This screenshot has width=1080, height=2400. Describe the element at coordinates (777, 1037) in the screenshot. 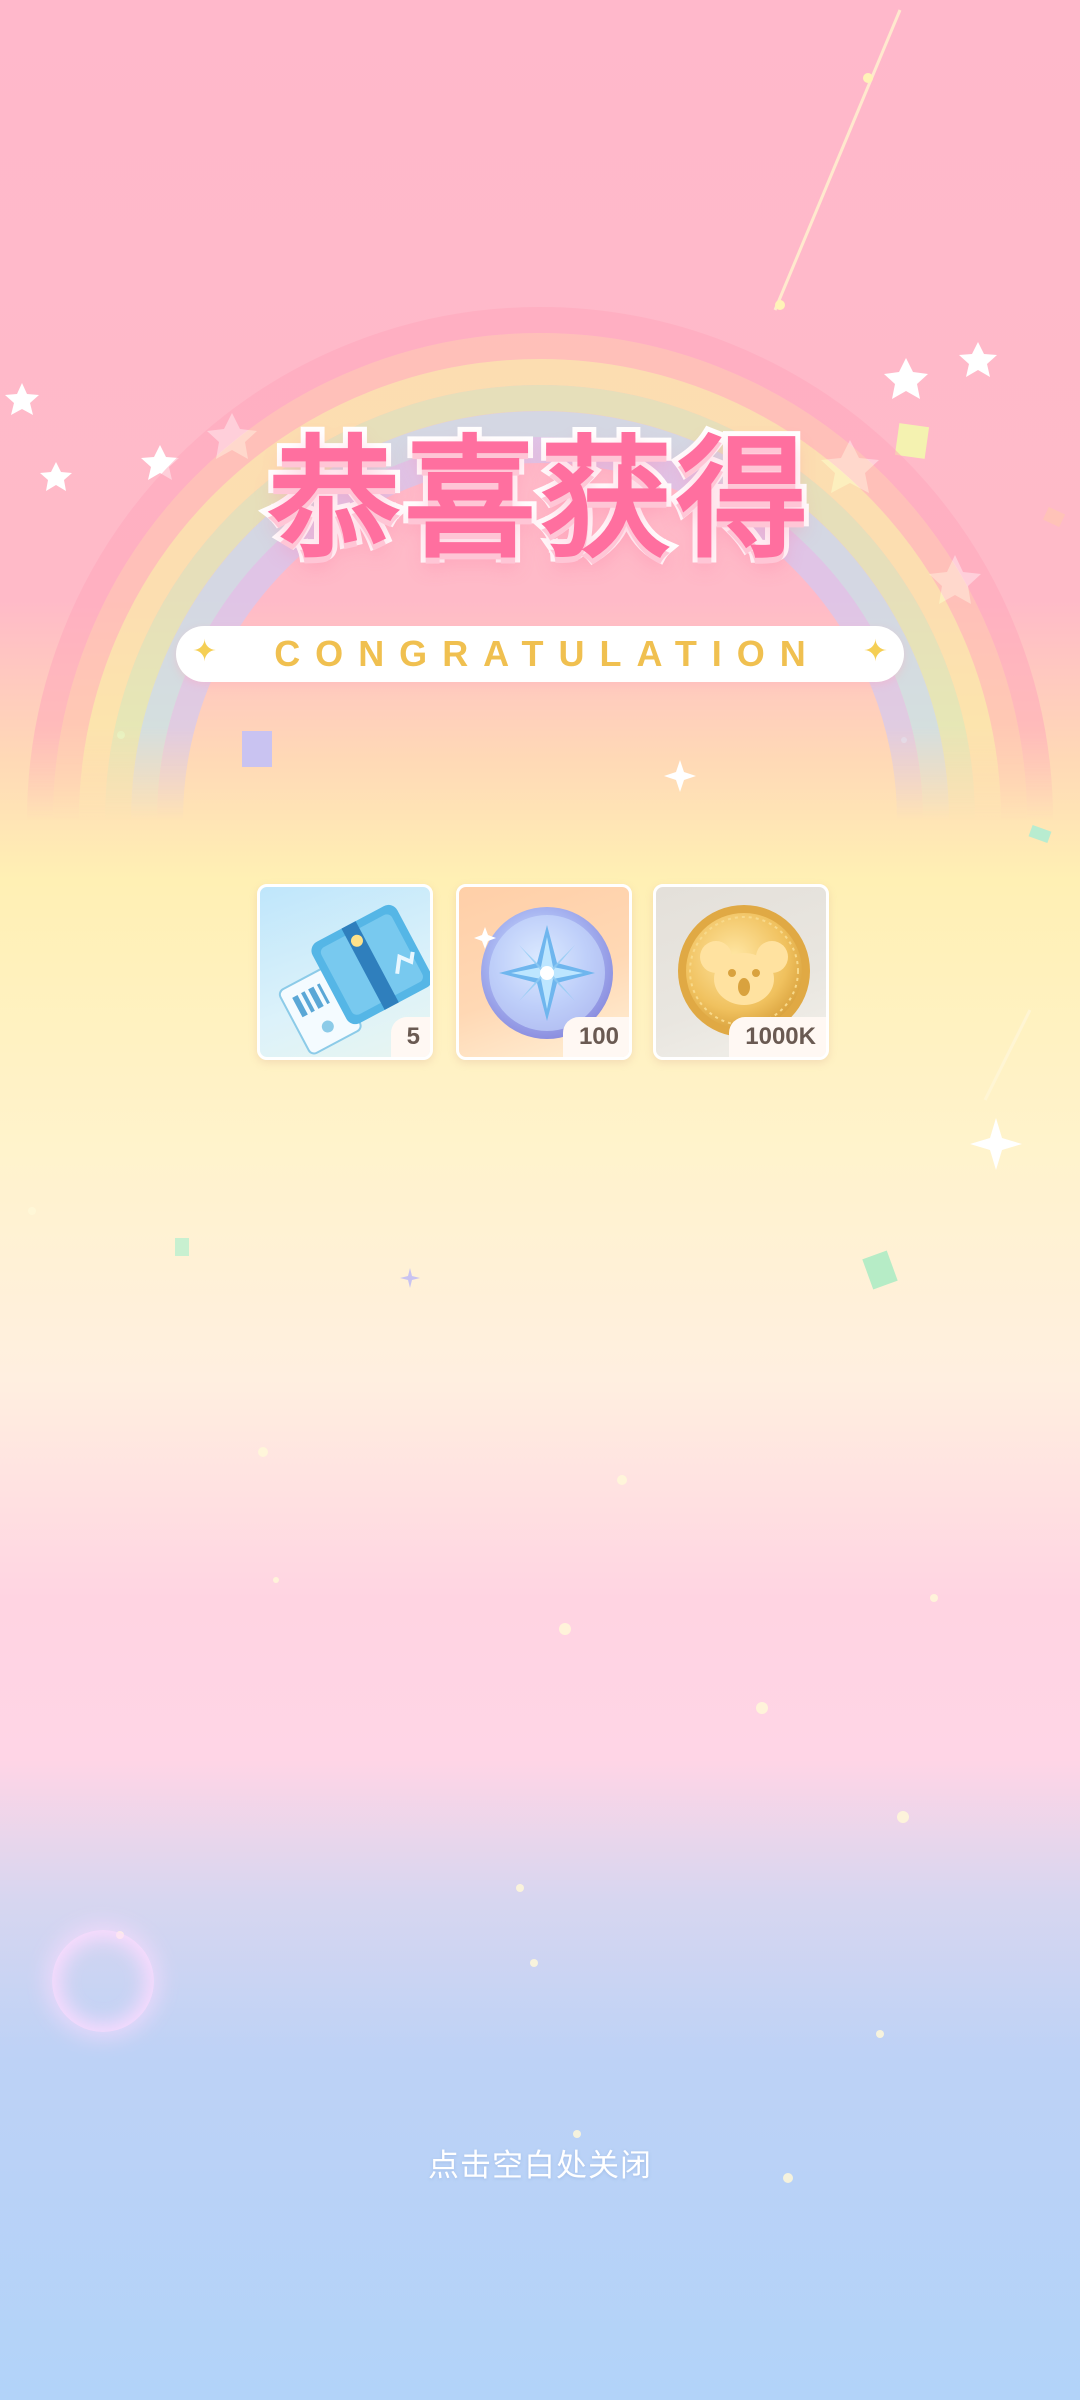

I see `reward-quantity: 1000K` at that location.